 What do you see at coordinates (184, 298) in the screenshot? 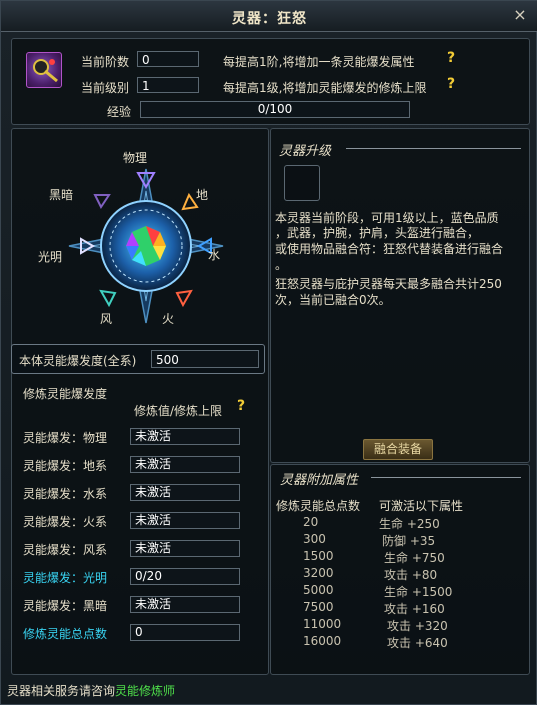
I see `fire-marker-icon` at bounding box center [184, 298].